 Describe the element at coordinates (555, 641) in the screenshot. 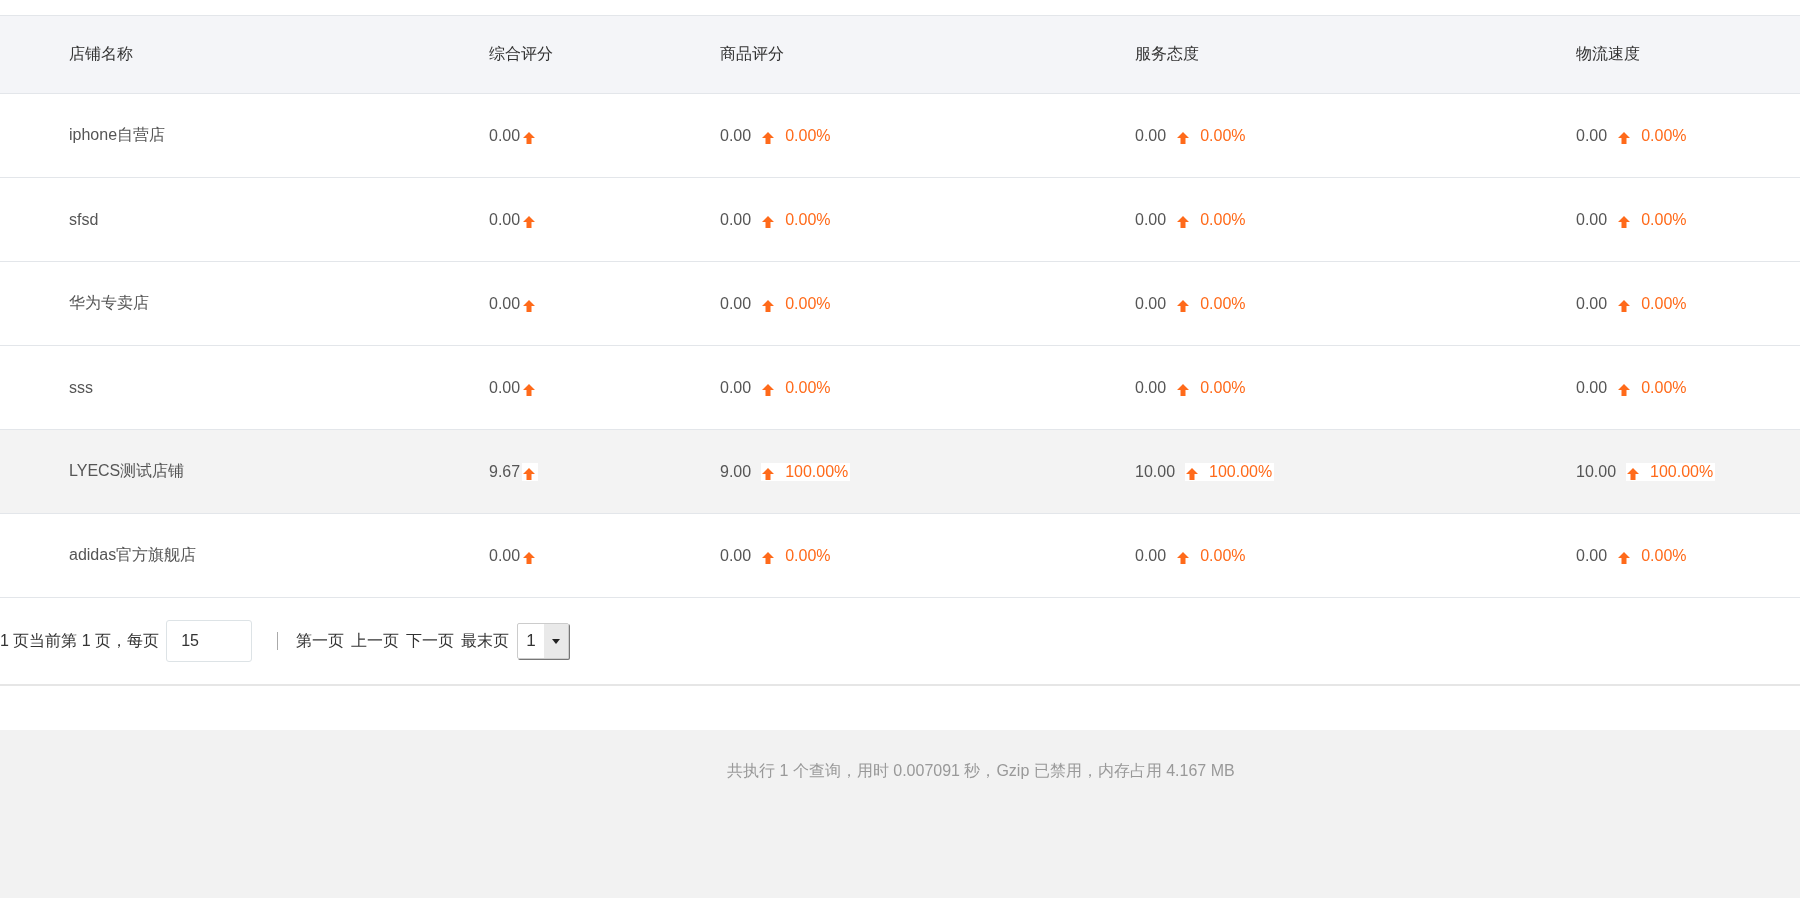

I see `caret-down-icon` at that location.